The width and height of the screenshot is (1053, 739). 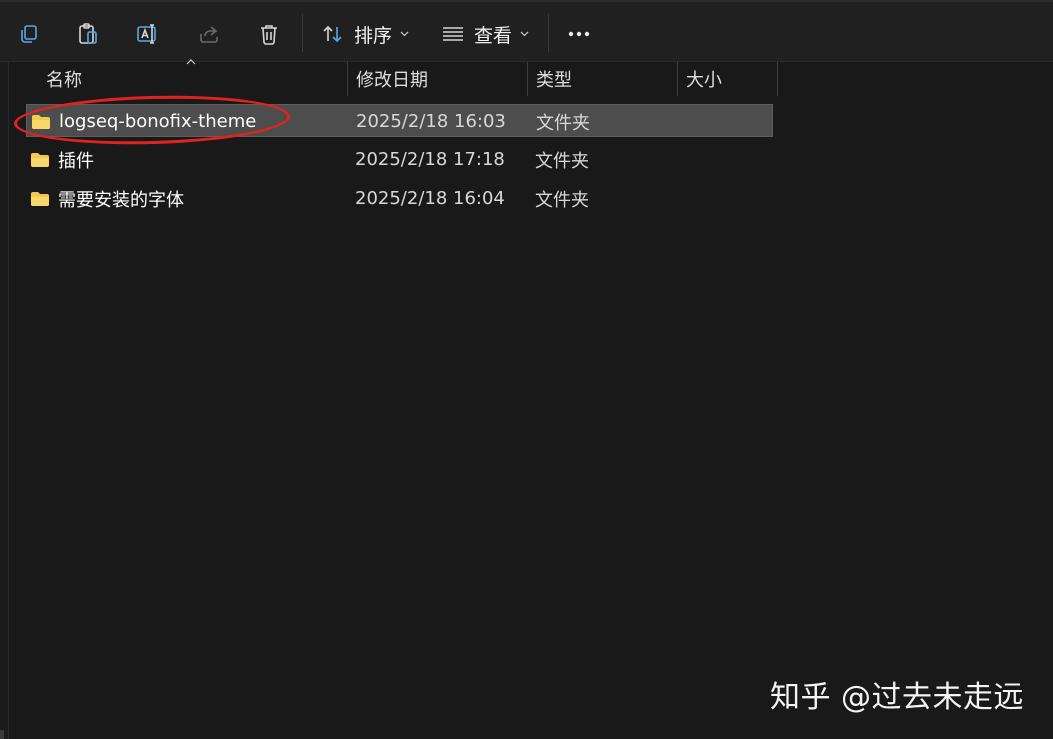 What do you see at coordinates (453, 34) in the screenshot?
I see `view-icon` at bounding box center [453, 34].